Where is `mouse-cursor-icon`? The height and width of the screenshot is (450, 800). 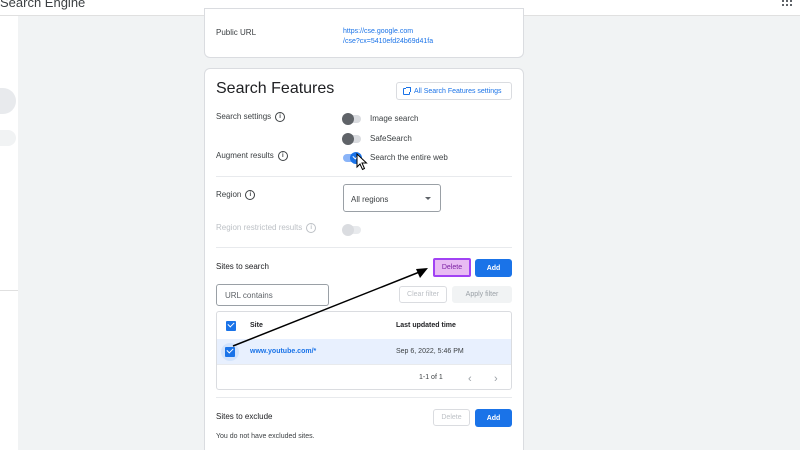
mouse-cursor-icon is located at coordinates (362, 162).